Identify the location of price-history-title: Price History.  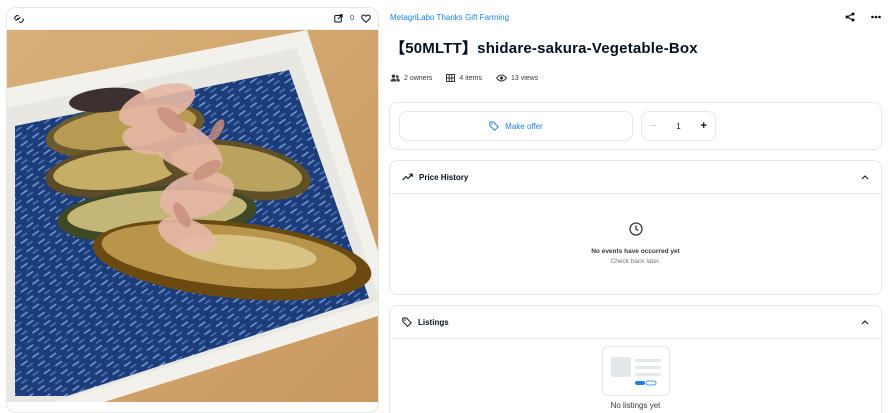
(444, 177).